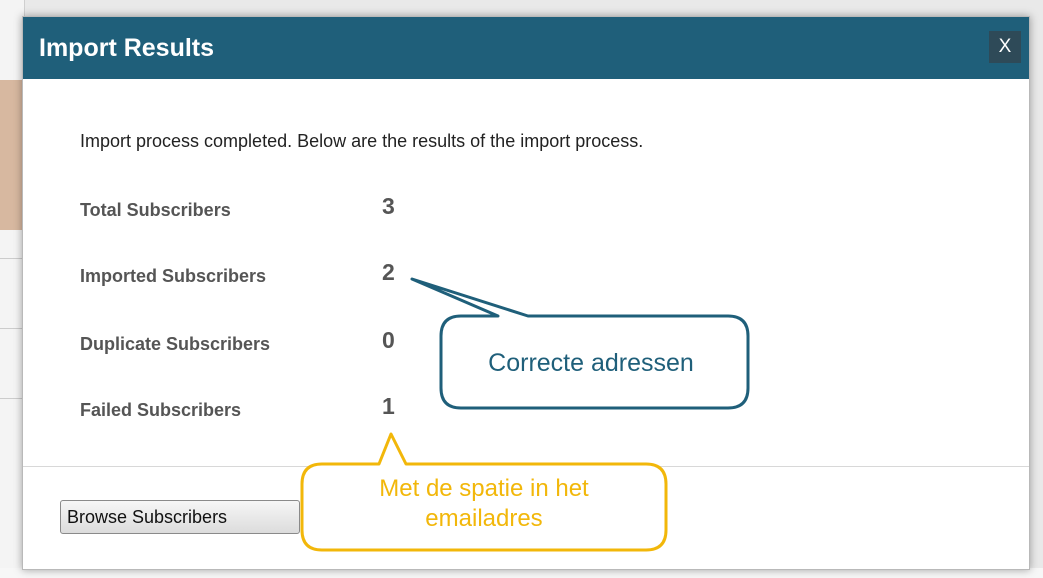 This screenshot has width=1043, height=578. What do you see at coordinates (484, 488) in the screenshot?
I see `failed-callout-line-1: Met de spatie in het` at bounding box center [484, 488].